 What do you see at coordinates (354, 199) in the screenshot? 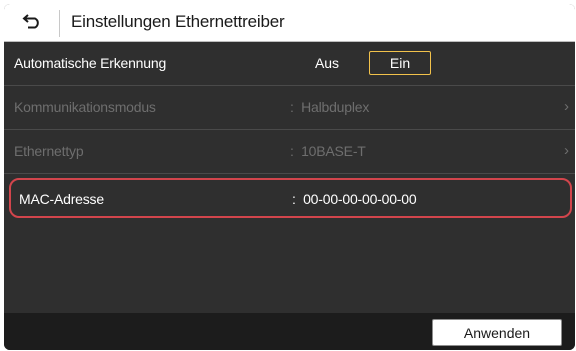
I see `mac-address-value: : 00-00-00-00-00-00` at bounding box center [354, 199].